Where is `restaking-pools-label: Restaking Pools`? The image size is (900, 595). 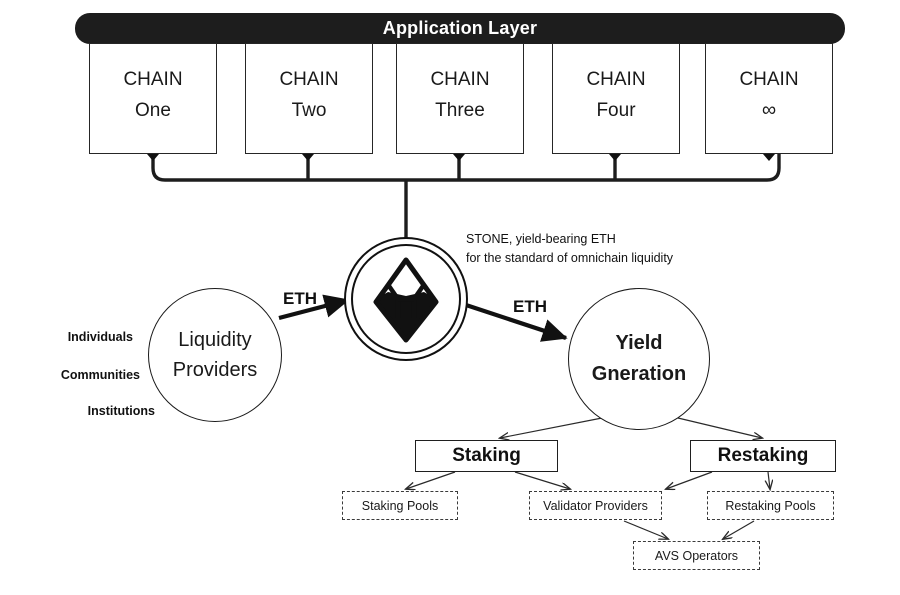
restaking-pools-label: Restaking Pools is located at coordinates (770, 505).